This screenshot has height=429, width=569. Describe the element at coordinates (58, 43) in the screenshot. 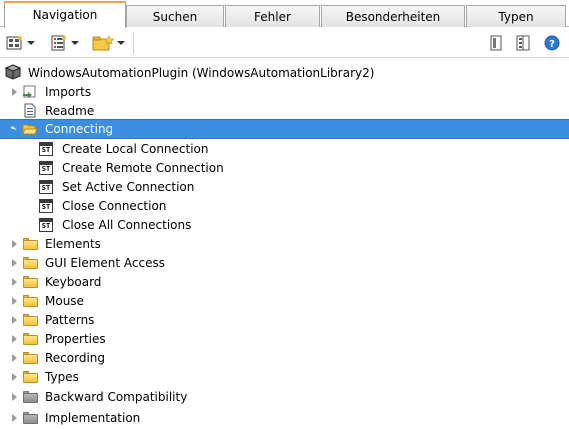

I see `list-view-icon` at that location.